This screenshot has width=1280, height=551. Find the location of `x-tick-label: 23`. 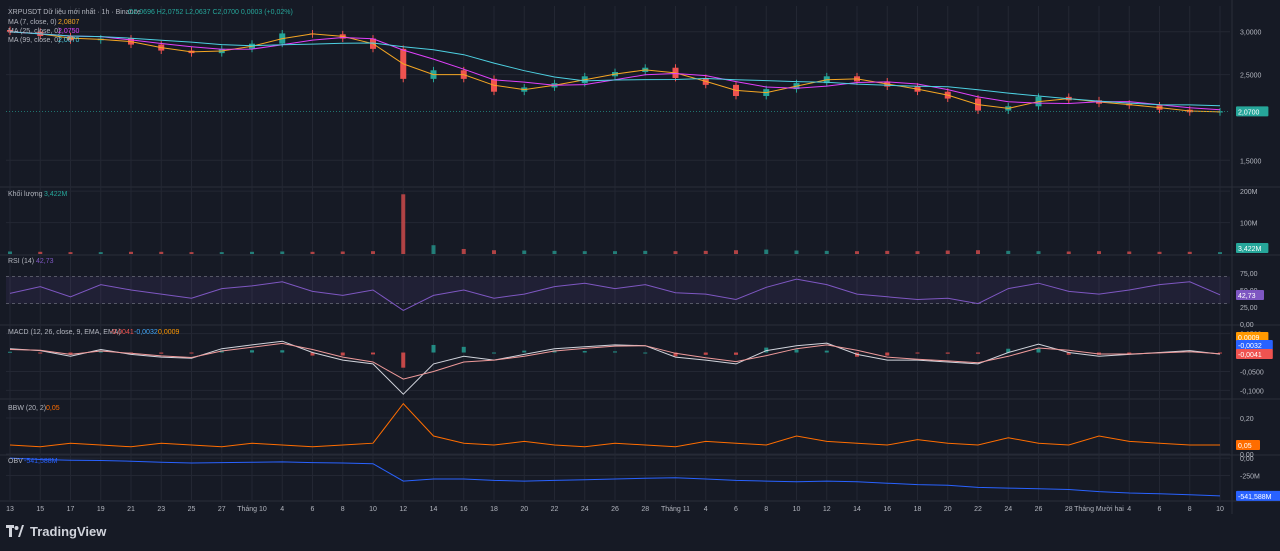

x-tick-label: 23 is located at coordinates (161, 509).